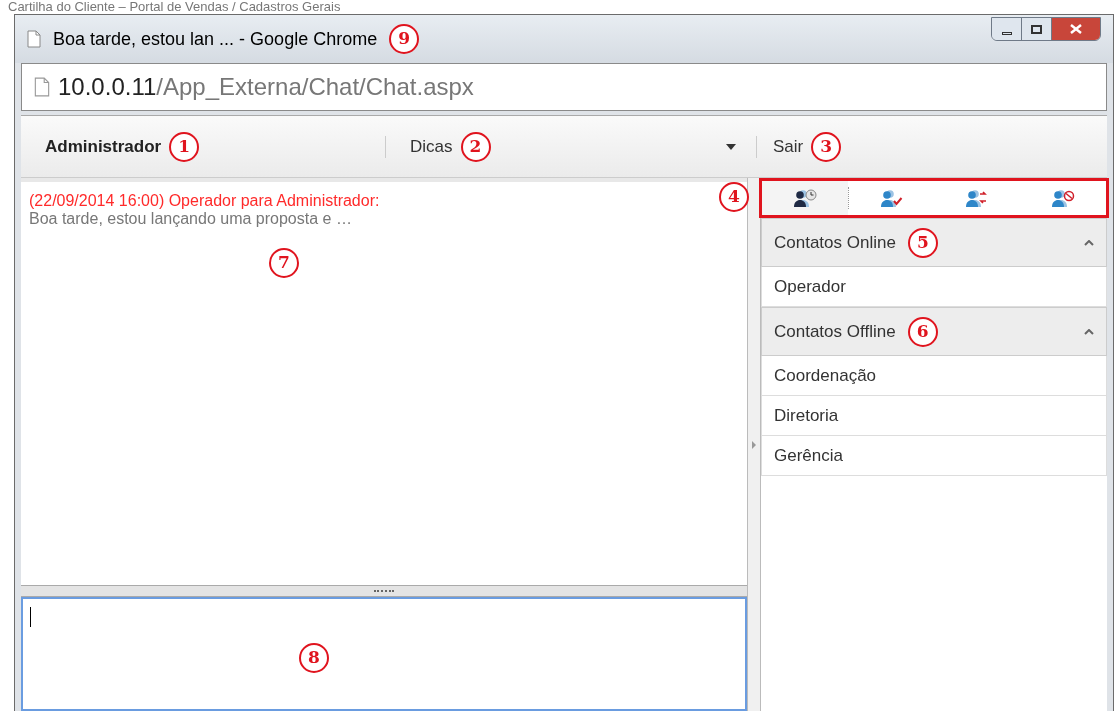 The image size is (1118, 711). What do you see at coordinates (922, 242) in the screenshot?
I see `callout-number: 5` at bounding box center [922, 242].